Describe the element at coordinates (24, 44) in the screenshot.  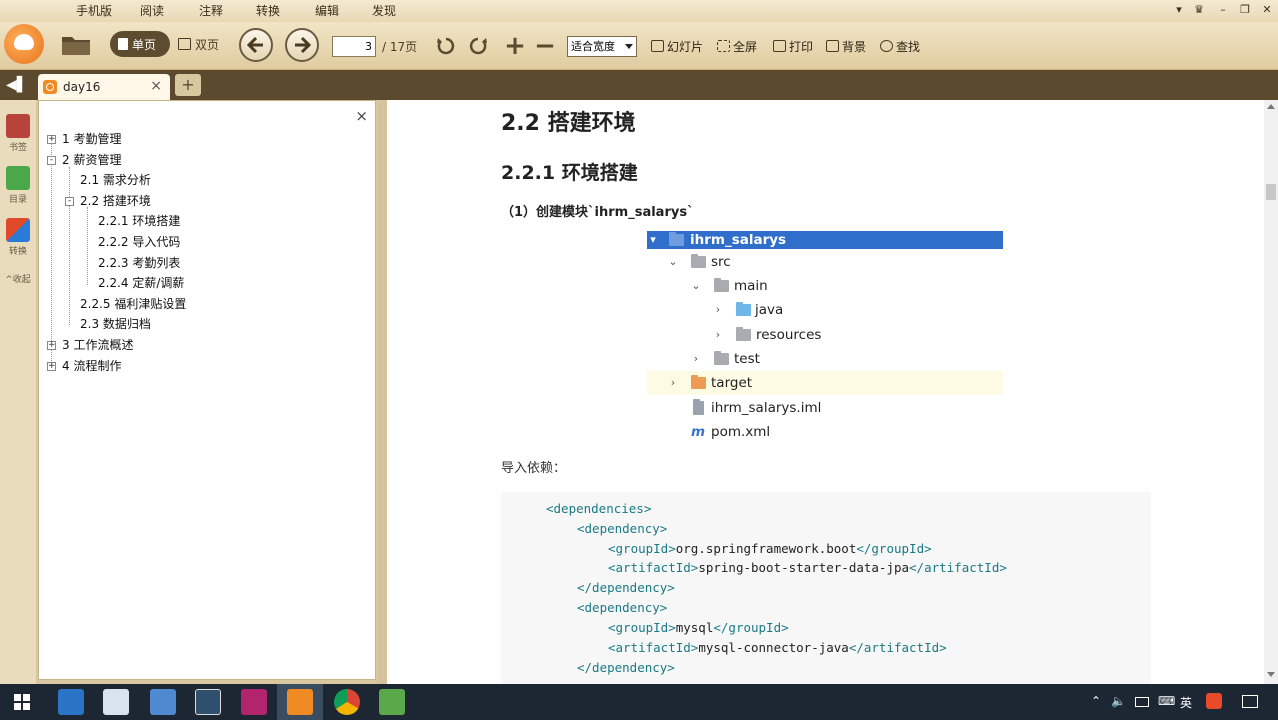
I see `app-logo` at that location.